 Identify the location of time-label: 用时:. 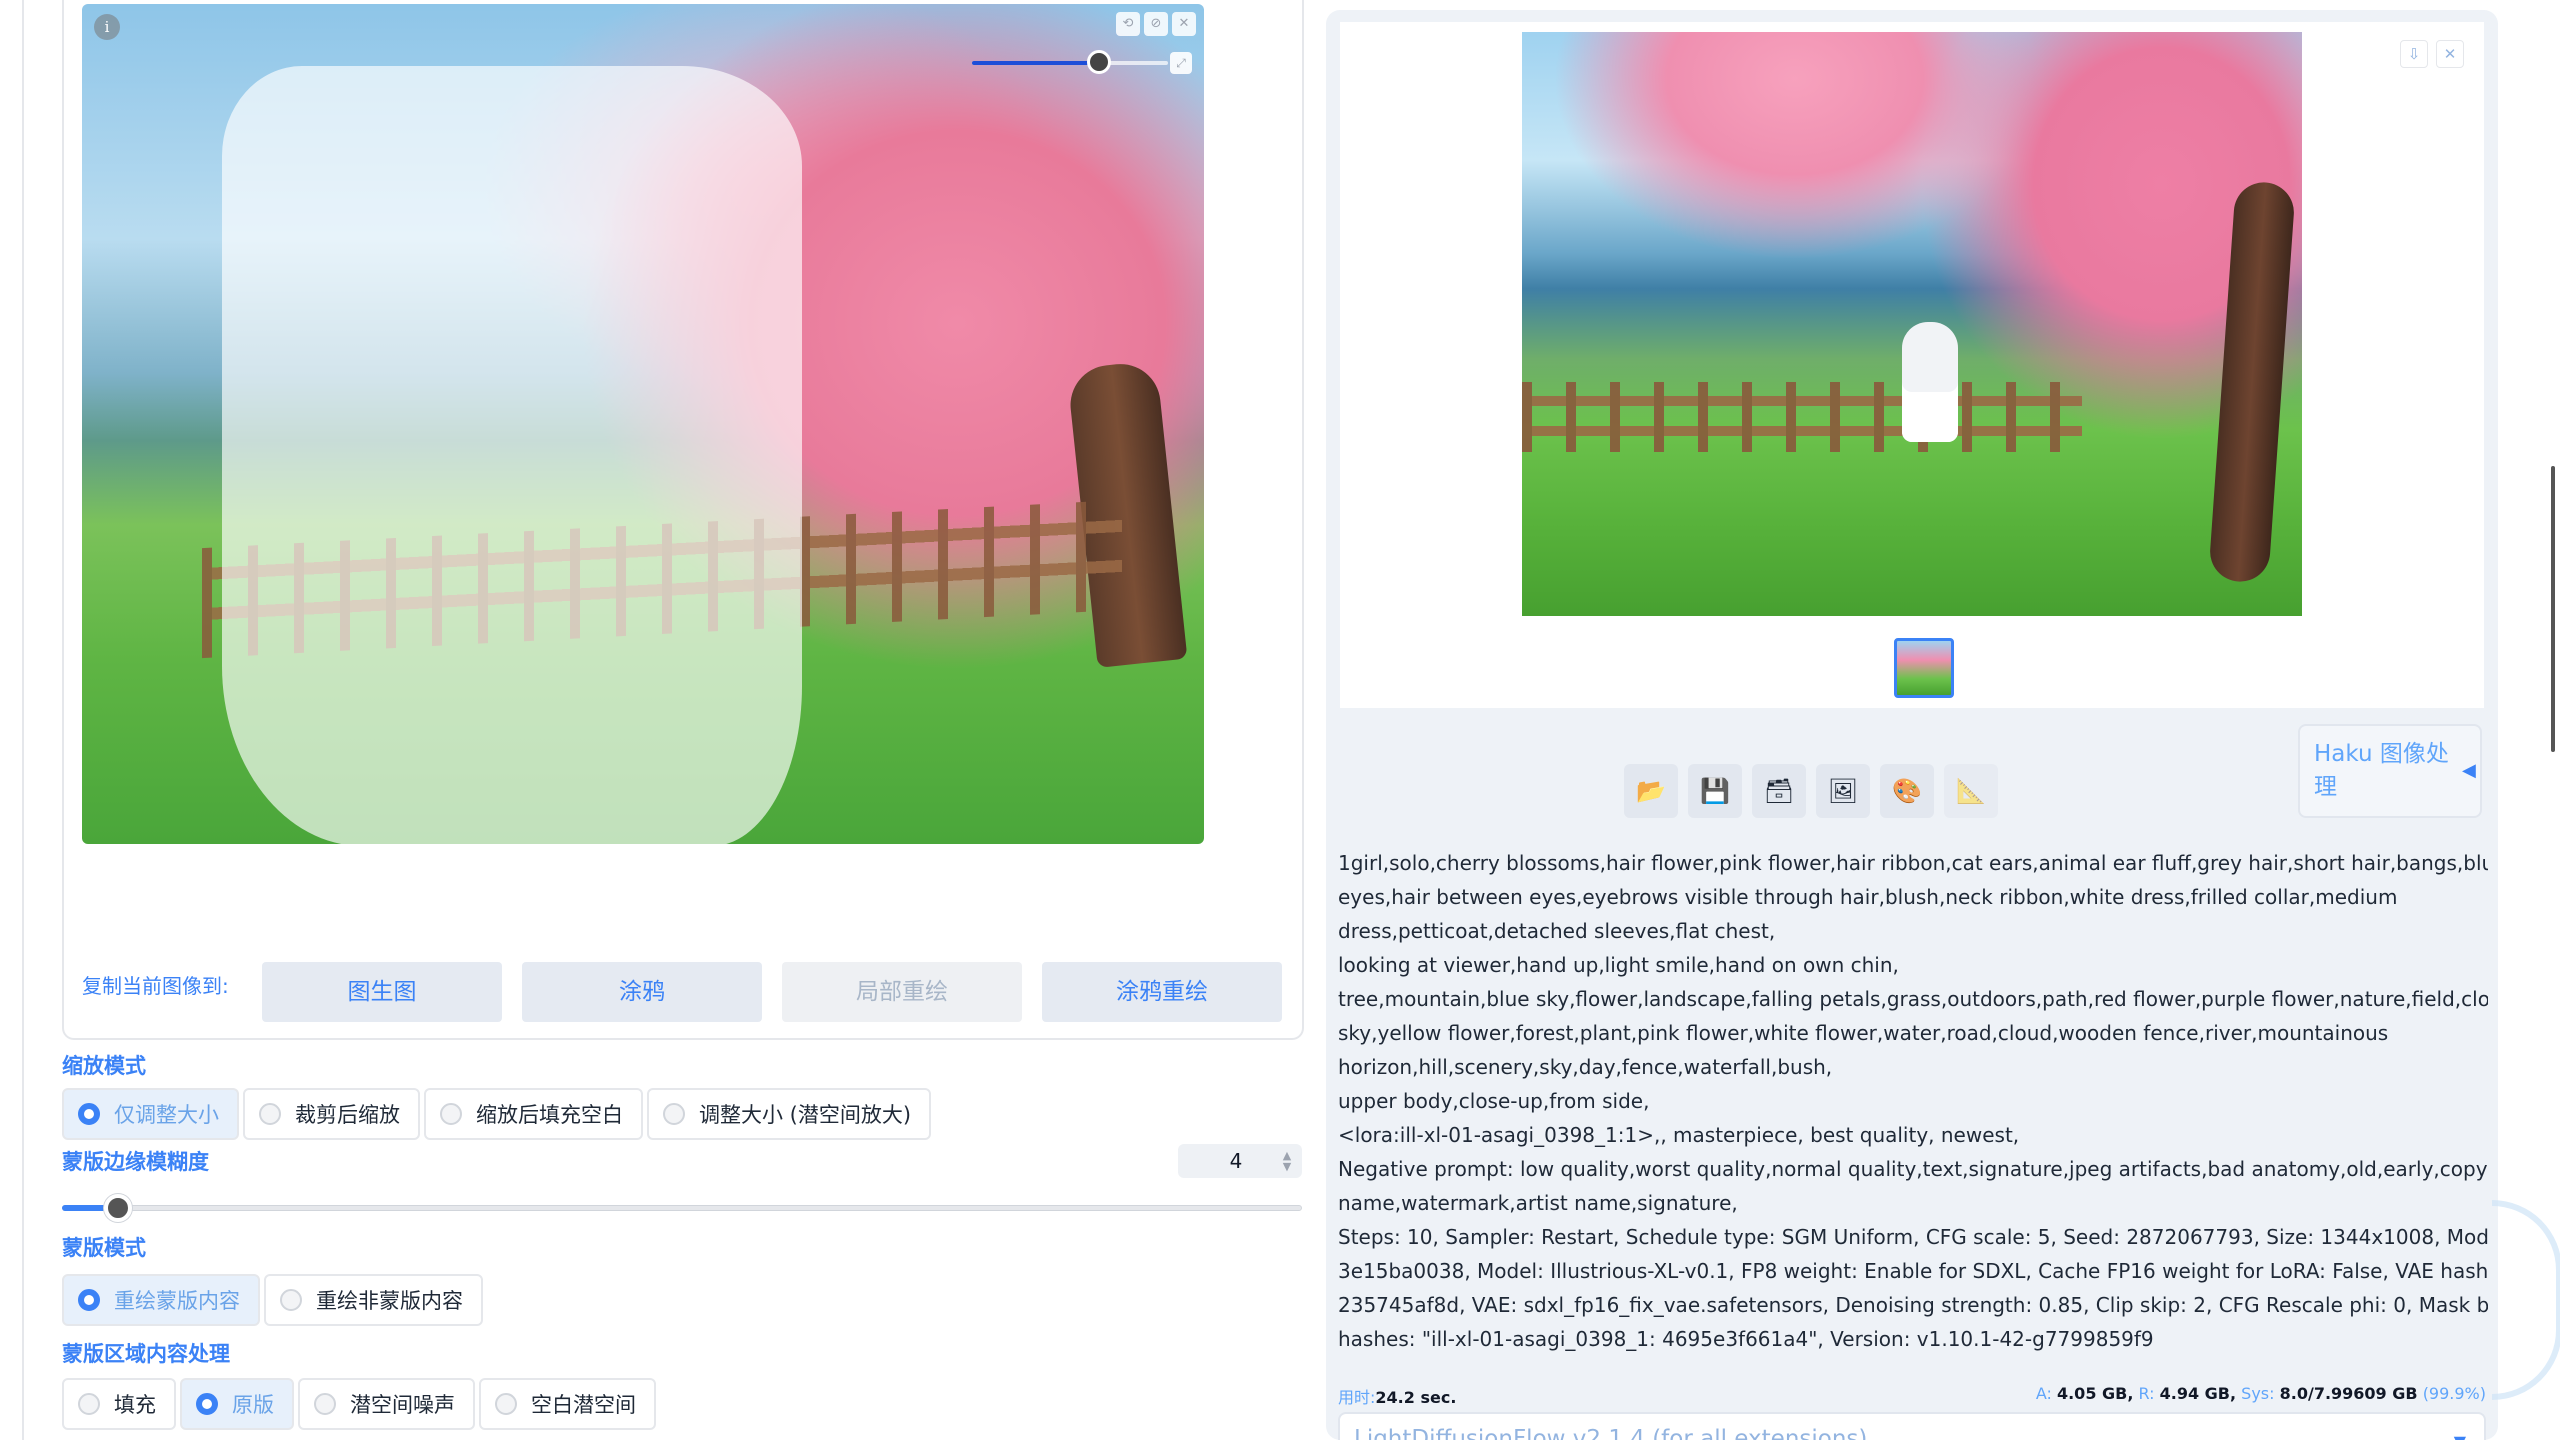
(1357, 1397).